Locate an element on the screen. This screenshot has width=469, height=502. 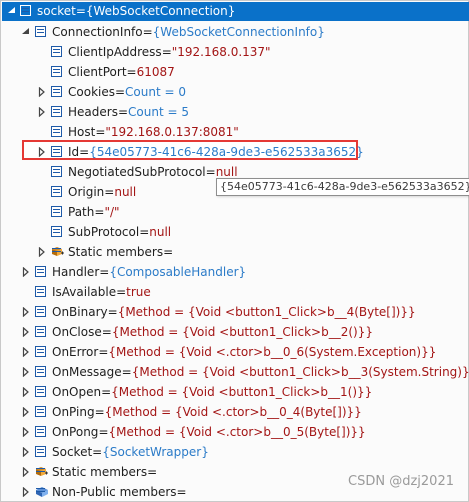
watch-row-label: Static members= is located at coordinates (121, 252).